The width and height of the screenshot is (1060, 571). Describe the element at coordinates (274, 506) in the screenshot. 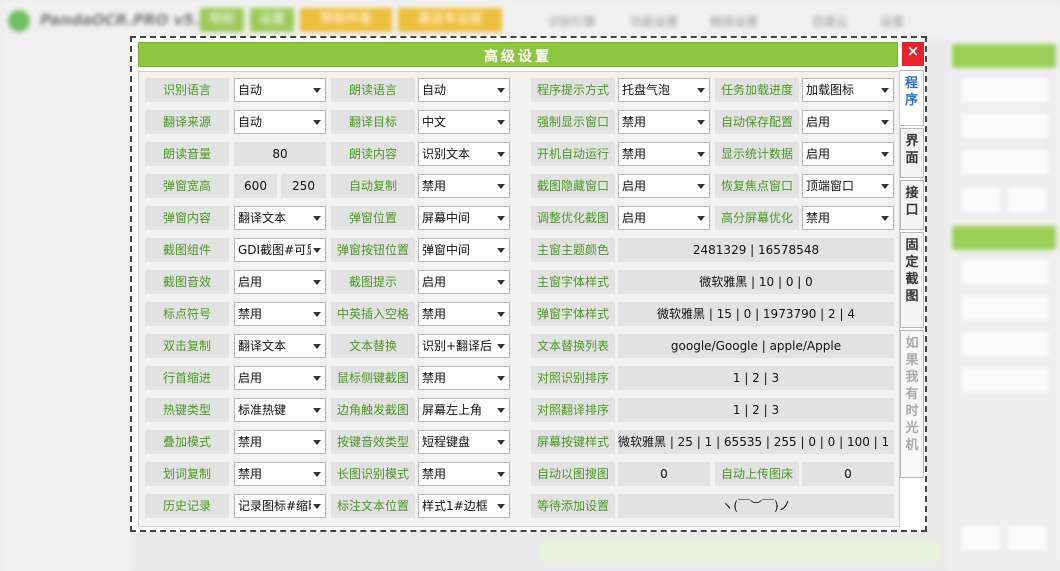

I see `select-value: 记录图标#缩略图` at that location.